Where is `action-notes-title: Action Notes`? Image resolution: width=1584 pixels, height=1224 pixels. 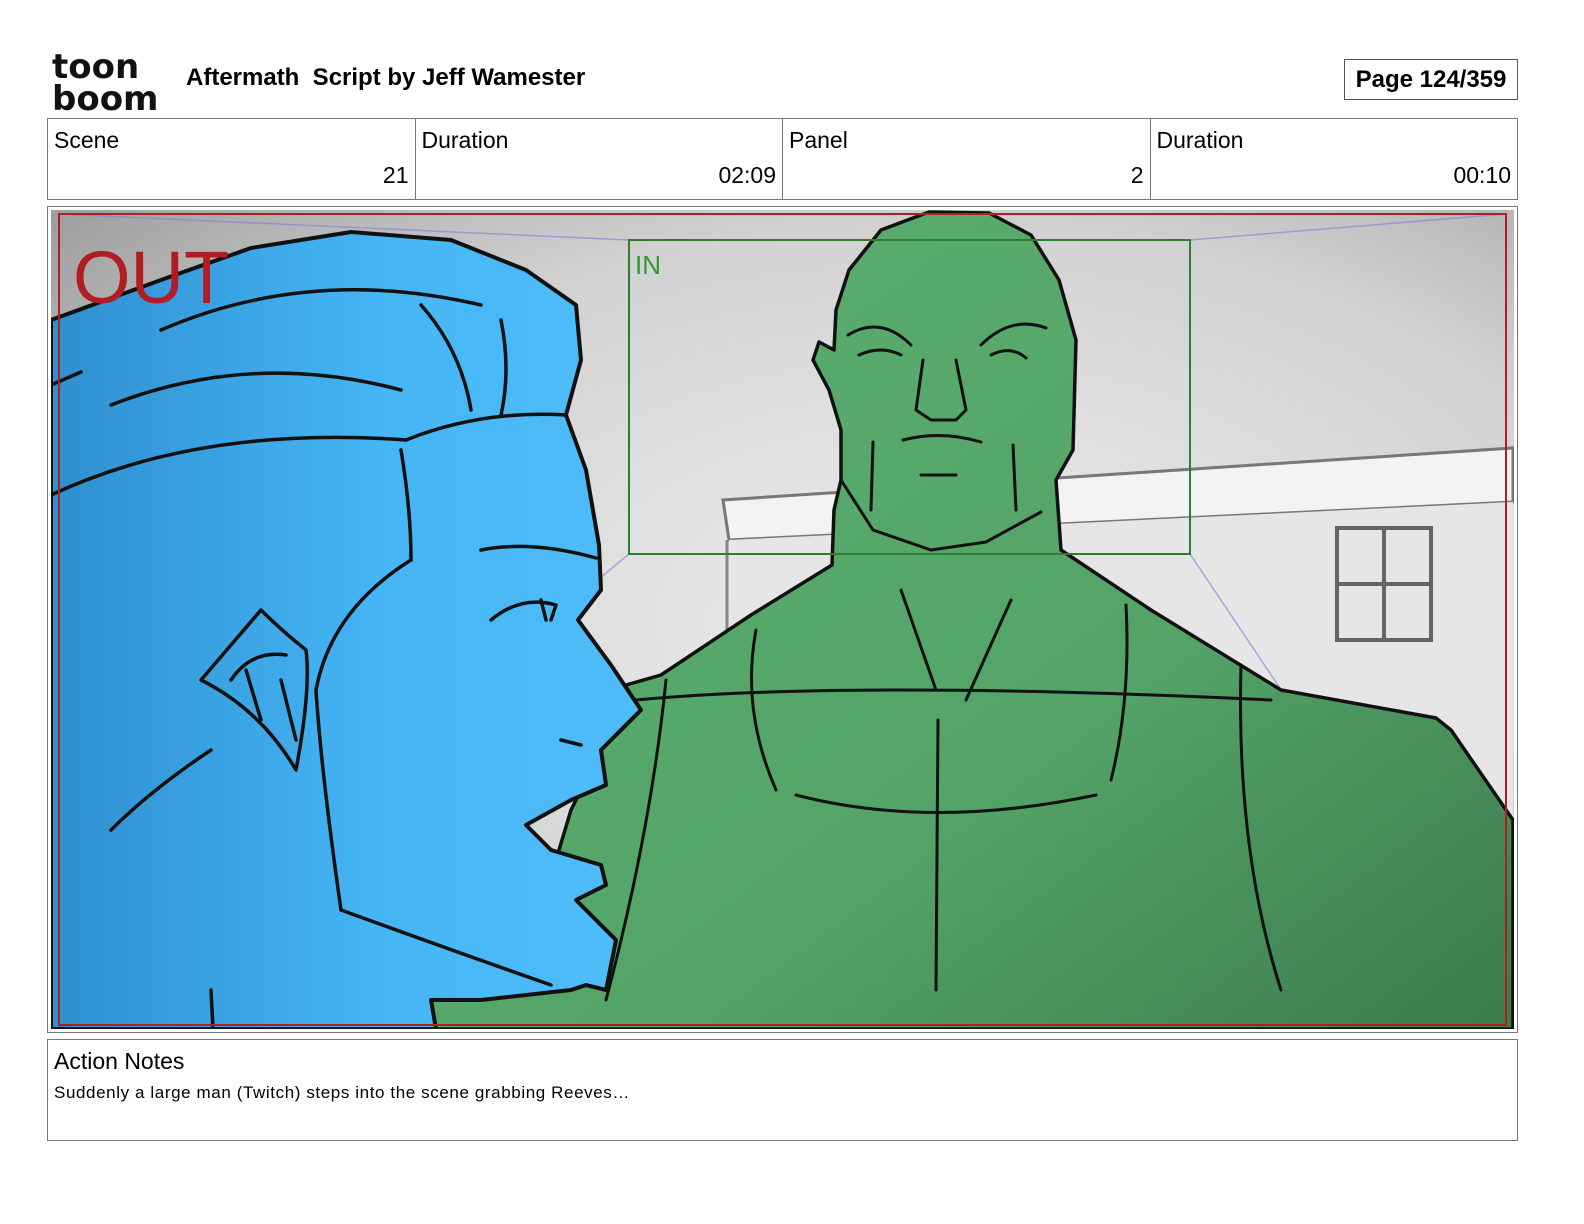 action-notes-title: Action Notes is located at coordinates (119, 1061).